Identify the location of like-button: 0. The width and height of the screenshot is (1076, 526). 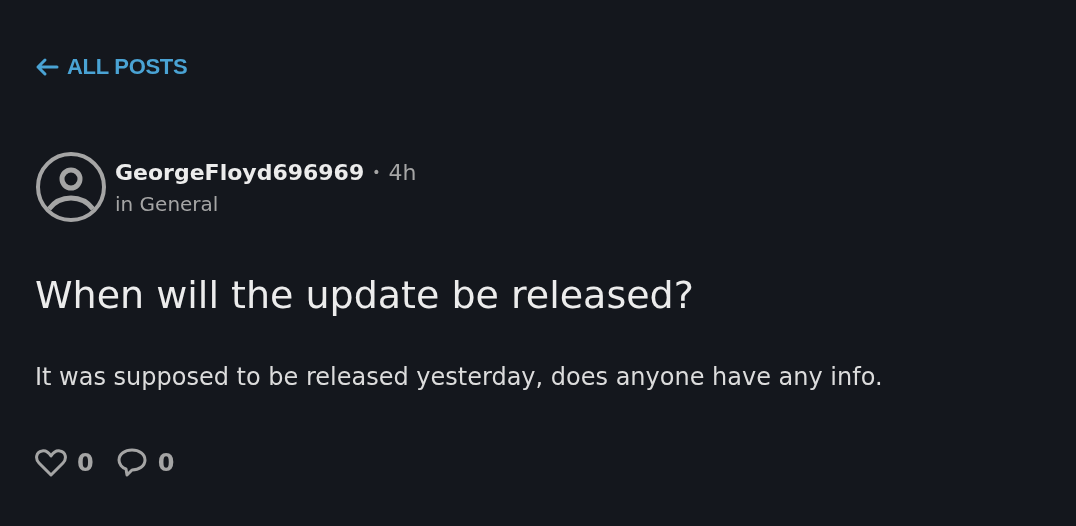
(64, 462).